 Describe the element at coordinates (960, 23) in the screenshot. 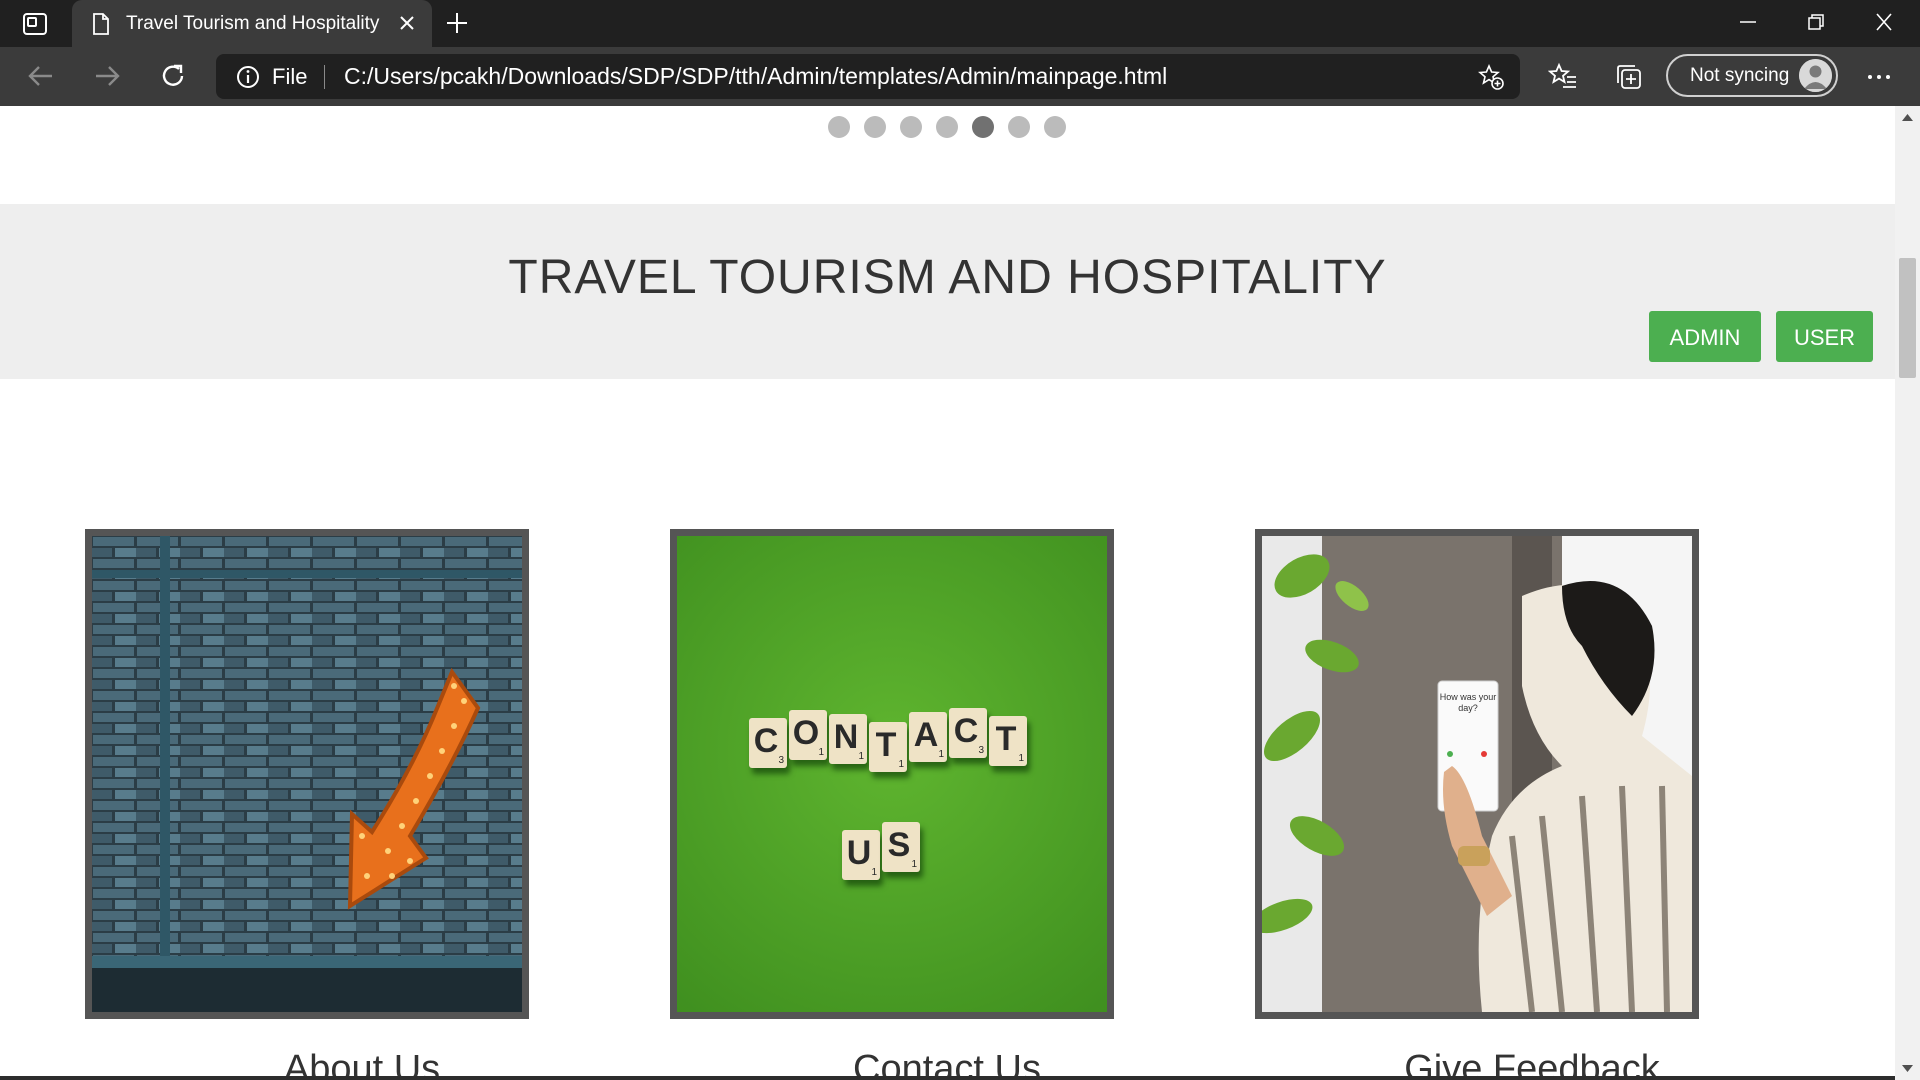

I see `browser-tab-bar: Travel Tourism and Hospitality` at that location.